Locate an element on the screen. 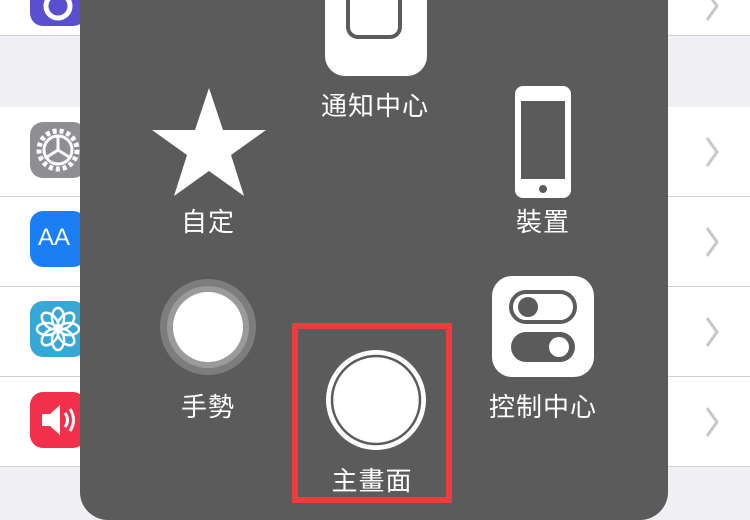  menu-label-custom: 自定 is located at coordinates (207, 223).